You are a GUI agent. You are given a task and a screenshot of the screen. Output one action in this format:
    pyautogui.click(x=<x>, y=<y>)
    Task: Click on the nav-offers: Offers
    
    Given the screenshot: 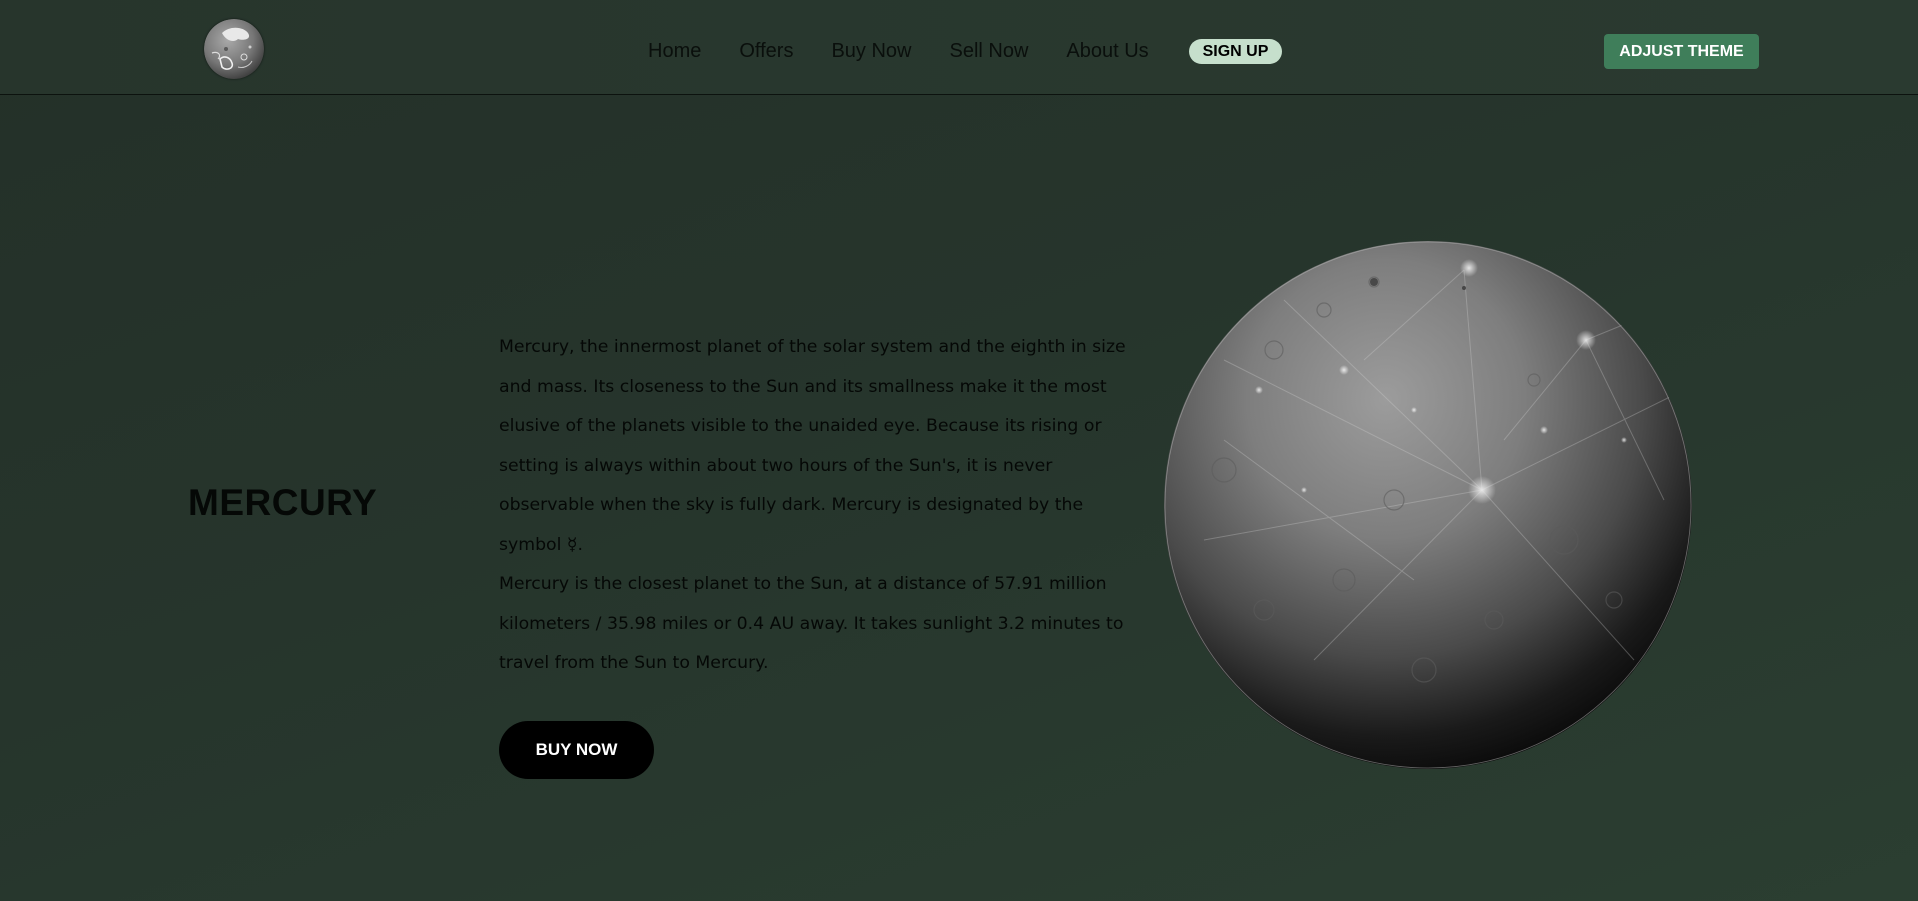 What is the action you would take?
    pyautogui.click(x=766, y=51)
    